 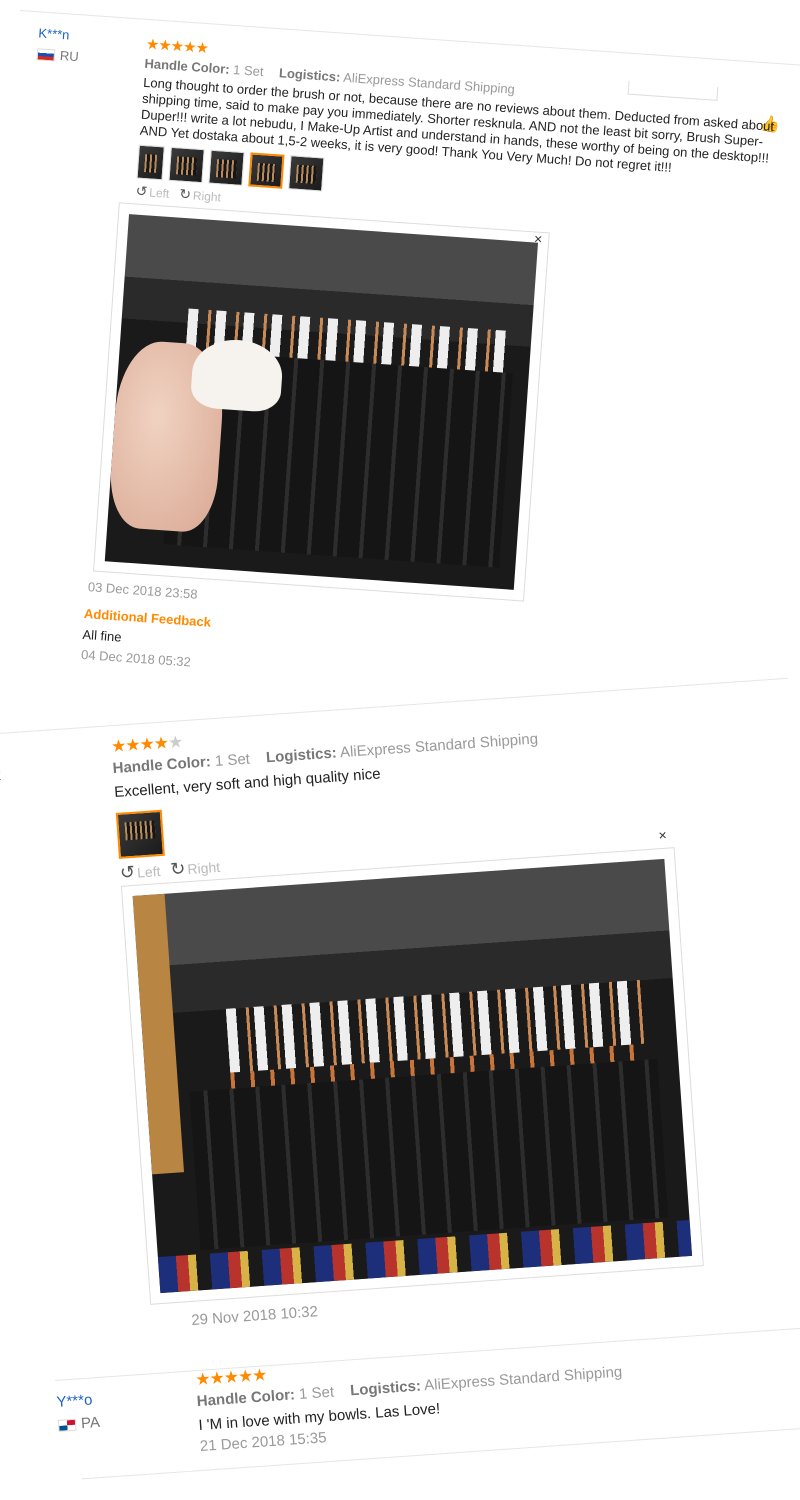 What do you see at coordinates (90, 1423) in the screenshot?
I see `country-code: PA` at bounding box center [90, 1423].